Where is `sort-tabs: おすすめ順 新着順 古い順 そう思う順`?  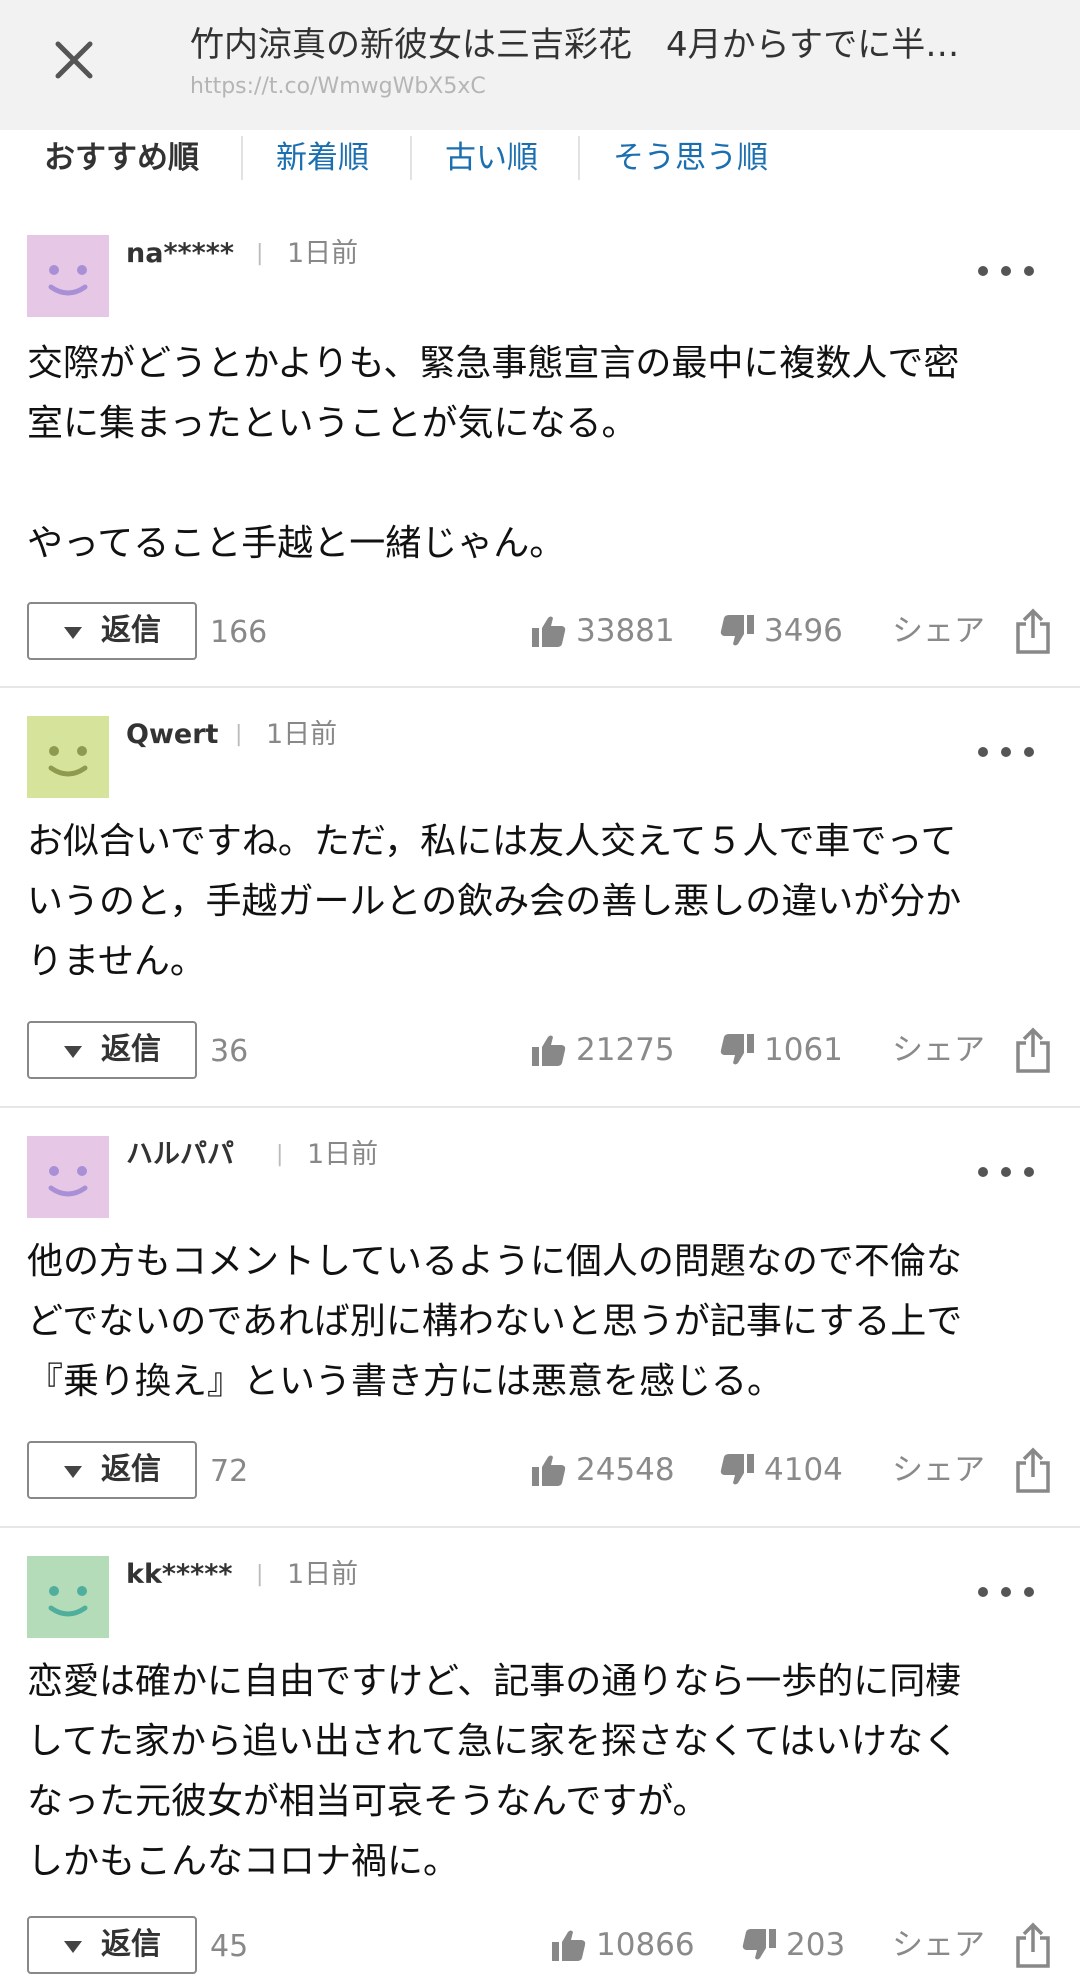 sort-tabs: おすすめ順 新着順 古い順 そう思う順 is located at coordinates (540, 158).